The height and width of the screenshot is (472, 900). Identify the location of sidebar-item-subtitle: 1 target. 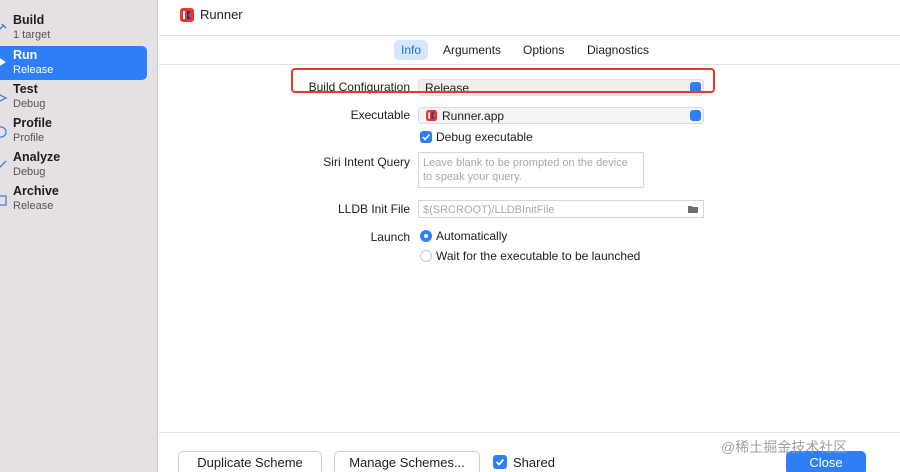
(32, 35).